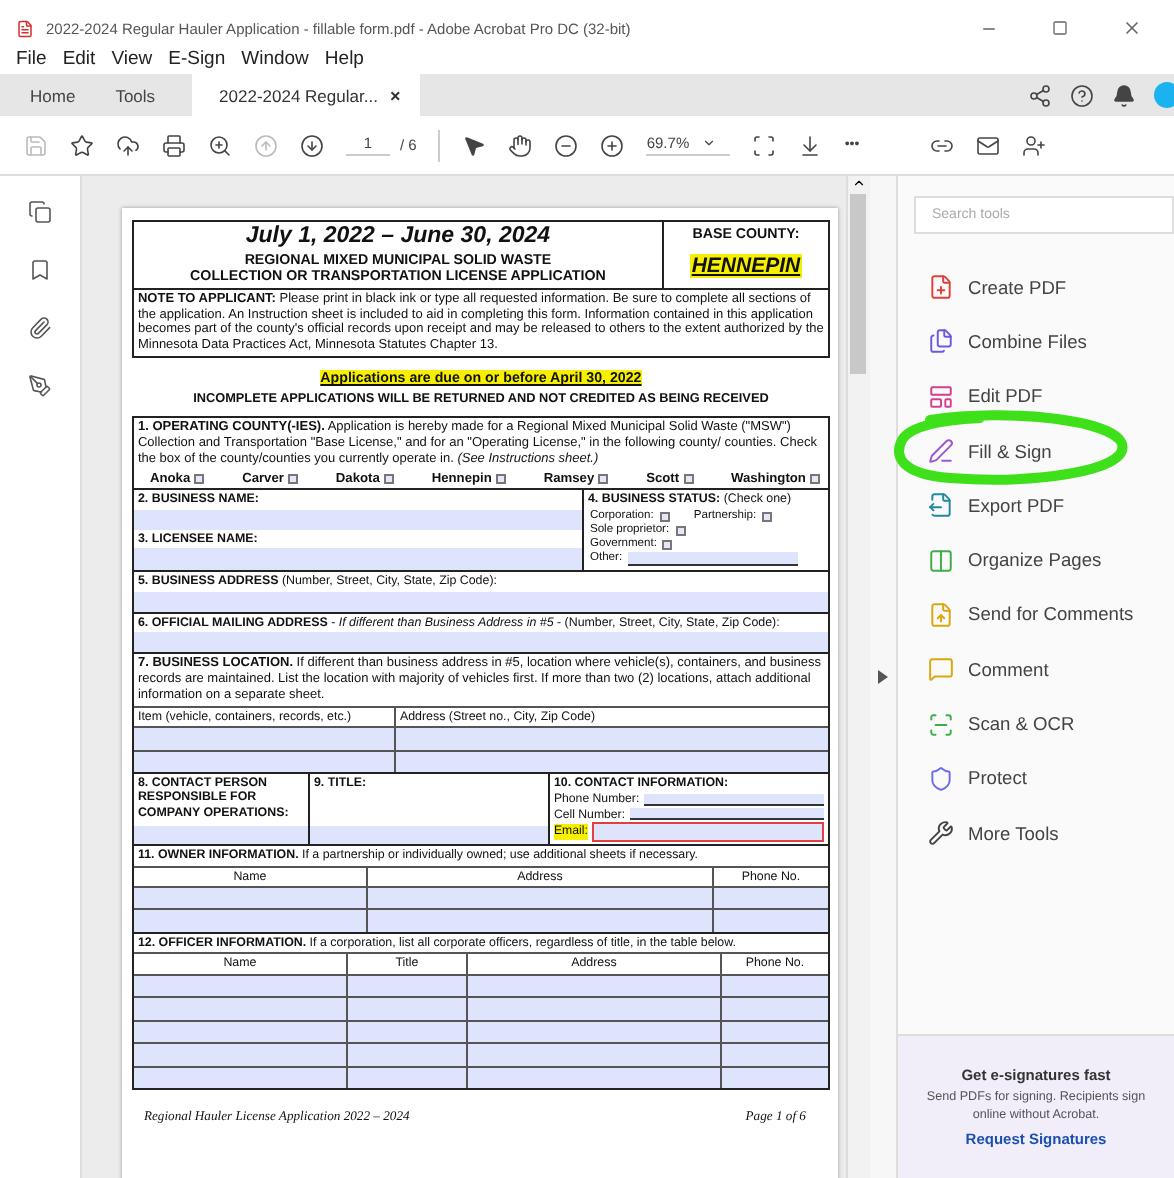  Describe the element at coordinates (344, 59) in the screenshot. I see `menu-item: Help` at that location.